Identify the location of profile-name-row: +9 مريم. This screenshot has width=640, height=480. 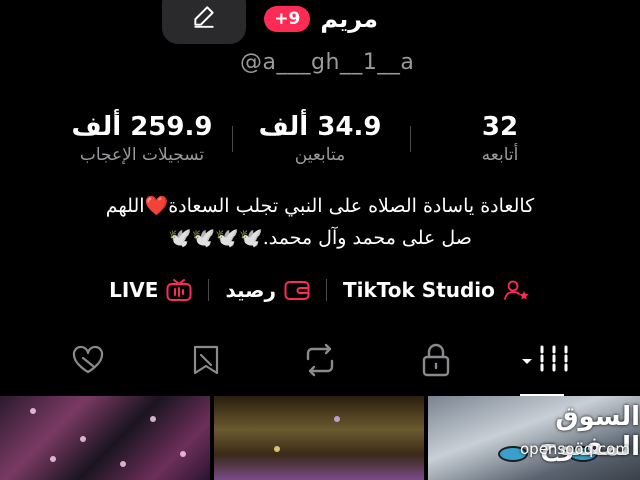
(321, 19).